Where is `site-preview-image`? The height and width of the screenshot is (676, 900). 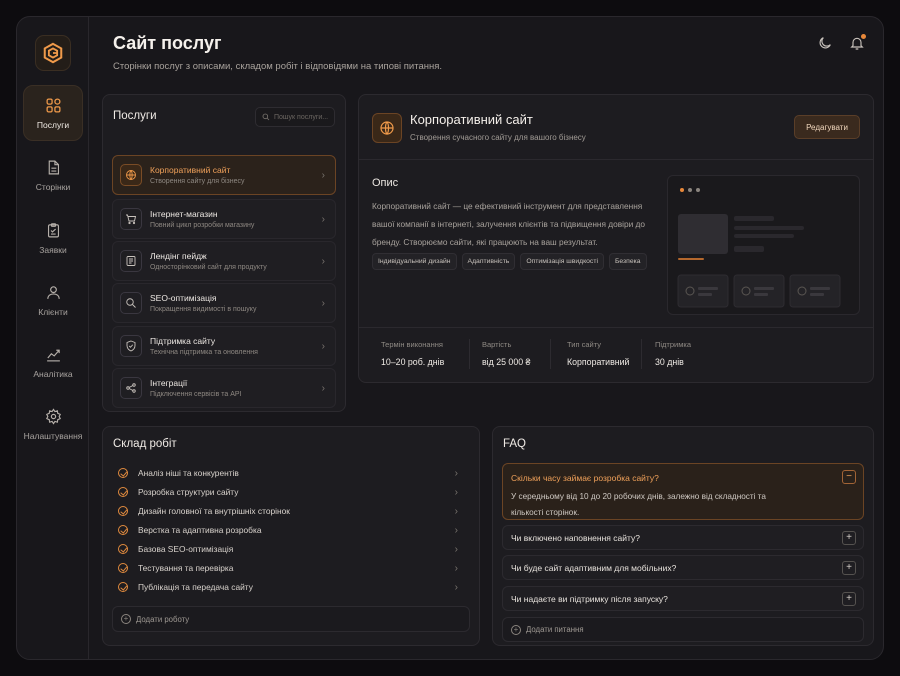
site-preview-image is located at coordinates (763, 245).